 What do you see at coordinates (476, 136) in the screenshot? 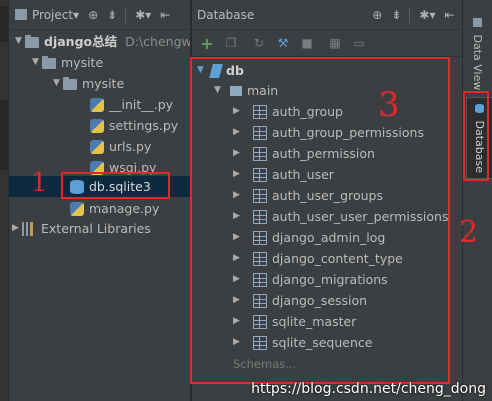
I see `annotation-box-database-tab` at bounding box center [476, 136].